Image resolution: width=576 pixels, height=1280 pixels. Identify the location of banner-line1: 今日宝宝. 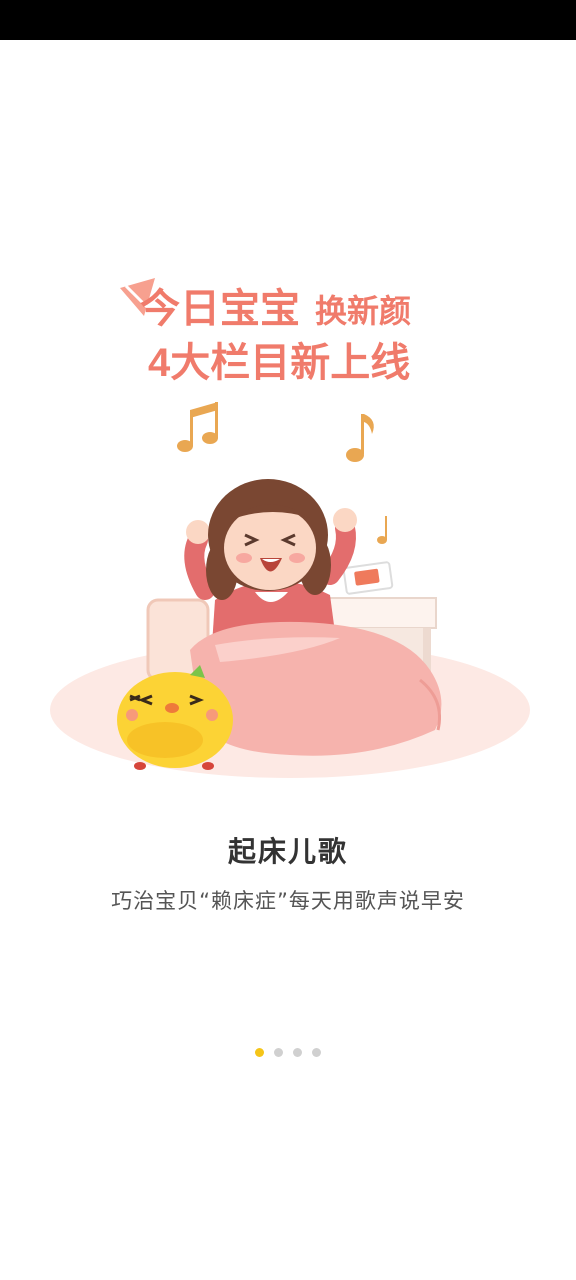
(220, 309).